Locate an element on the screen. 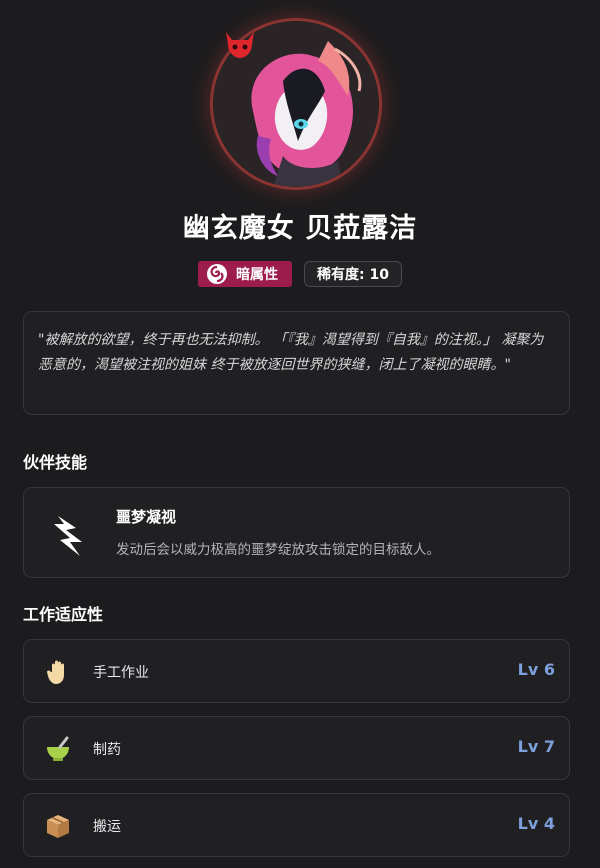  character-name: 幽玄魔女 贝菈露洁 is located at coordinates (300, 228).